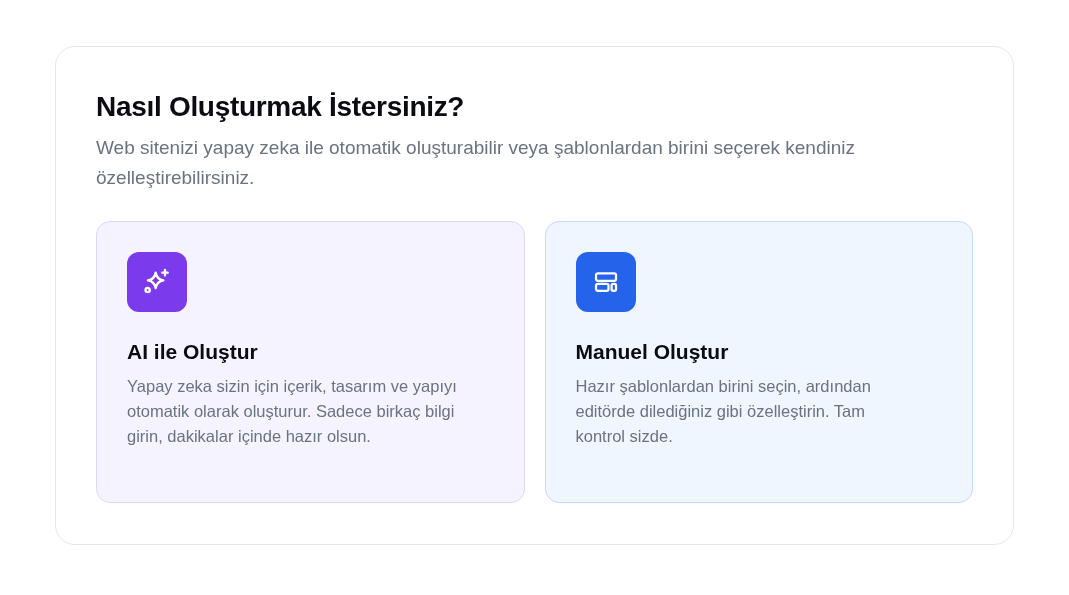  What do you see at coordinates (193, 352) in the screenshot?
I see `card-title: AI ile Oluştur` at bounding box center [193, 352].